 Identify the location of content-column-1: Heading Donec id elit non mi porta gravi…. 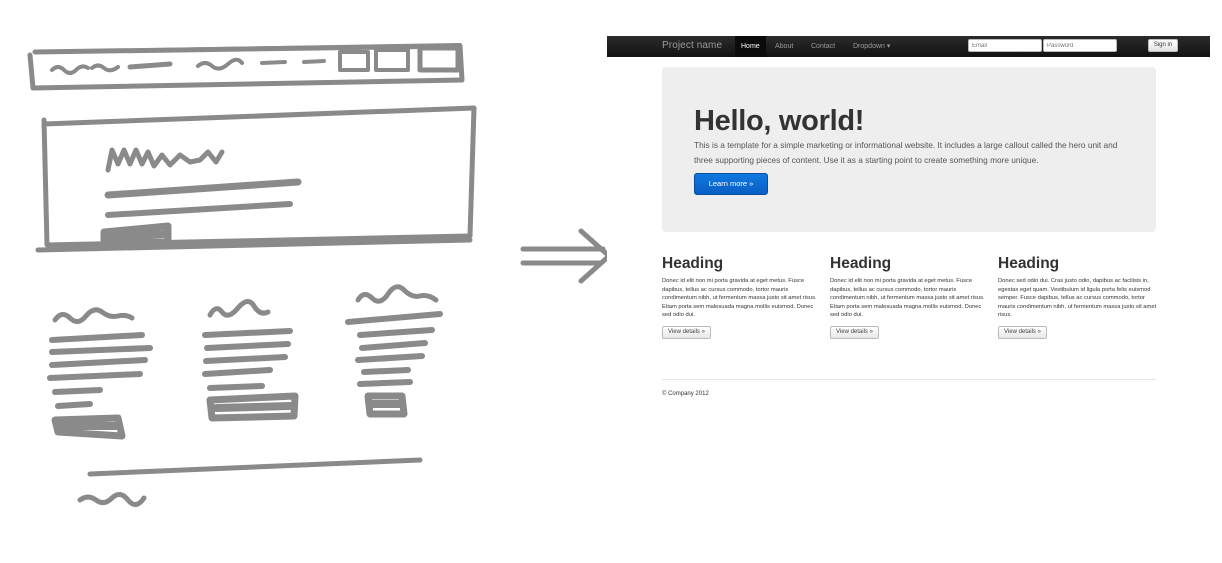
(742, 297).